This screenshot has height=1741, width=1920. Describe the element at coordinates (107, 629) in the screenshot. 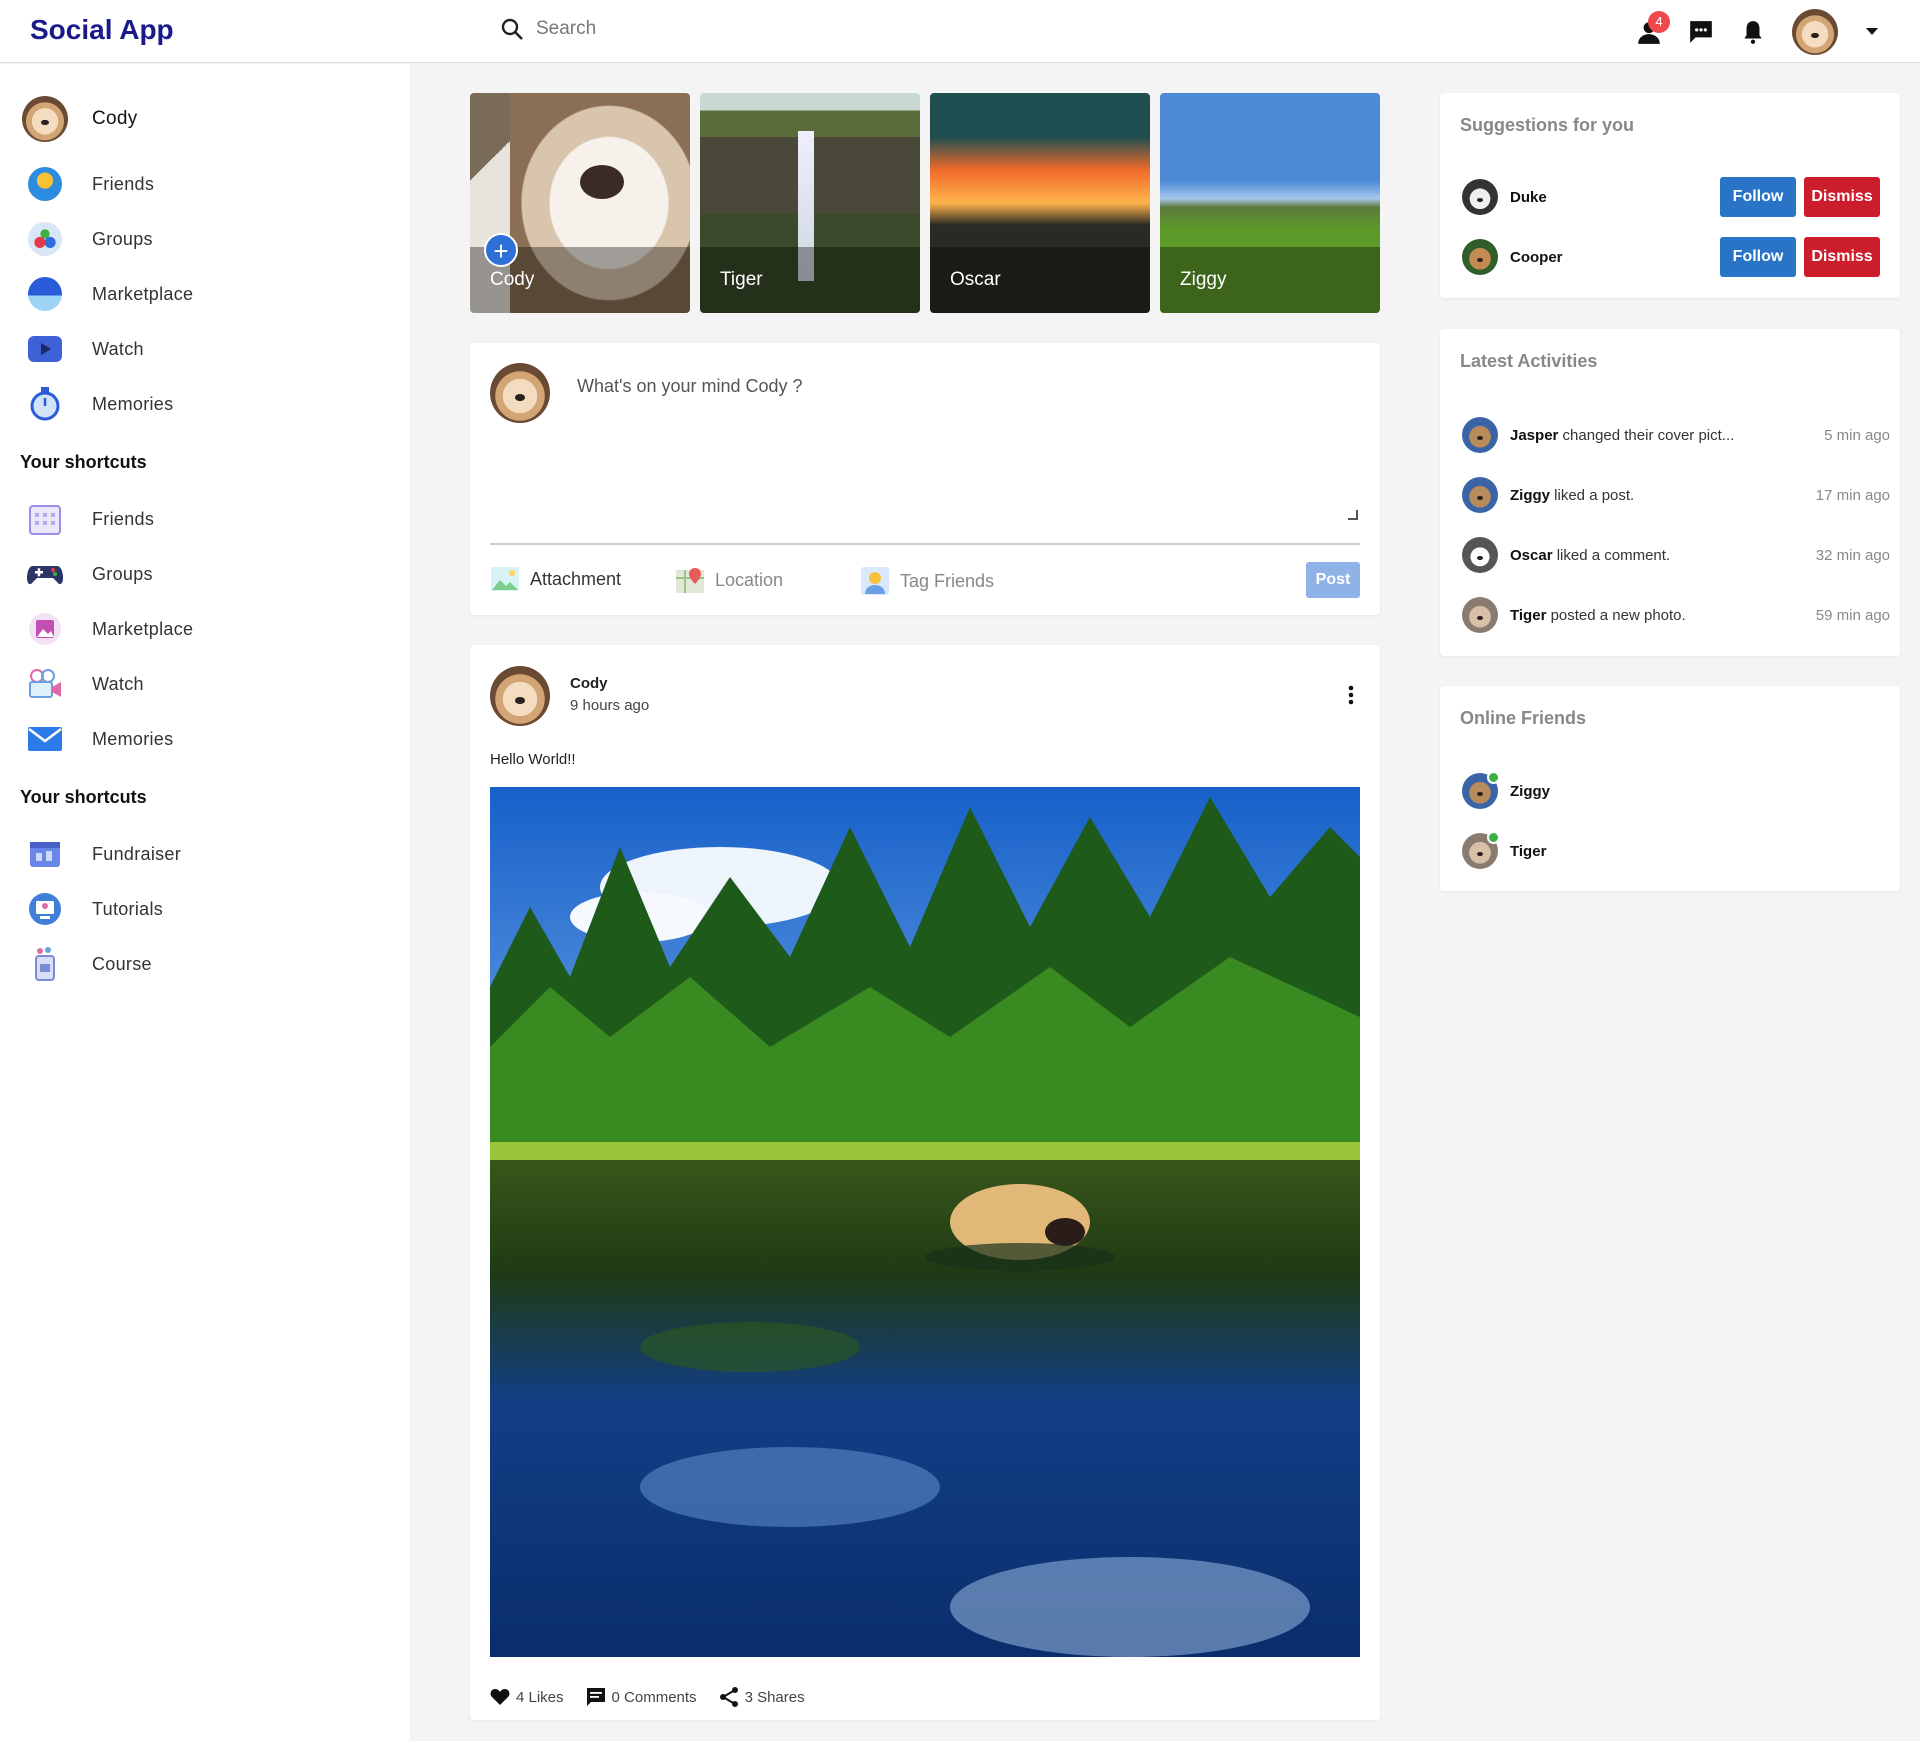

I see `shortcut-item-marketplace: Marketplace` at that location.